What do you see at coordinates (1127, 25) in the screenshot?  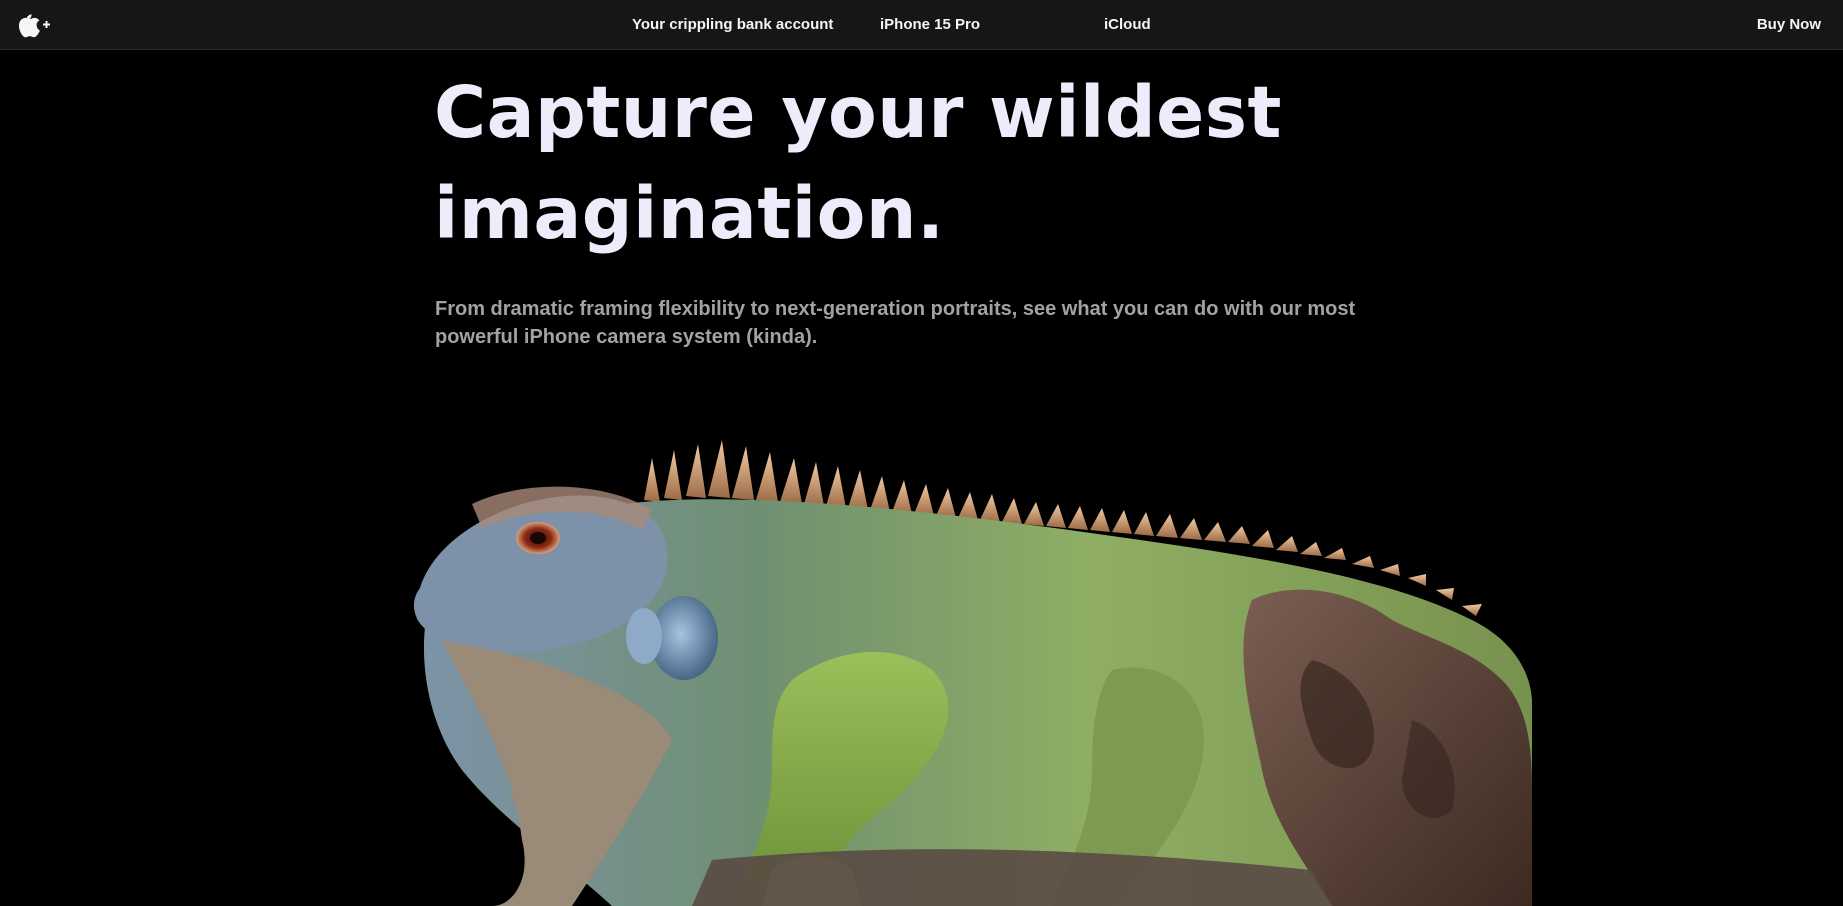 I see `nav-link-icloud: iCloud` at bounding box center [1127, 25].